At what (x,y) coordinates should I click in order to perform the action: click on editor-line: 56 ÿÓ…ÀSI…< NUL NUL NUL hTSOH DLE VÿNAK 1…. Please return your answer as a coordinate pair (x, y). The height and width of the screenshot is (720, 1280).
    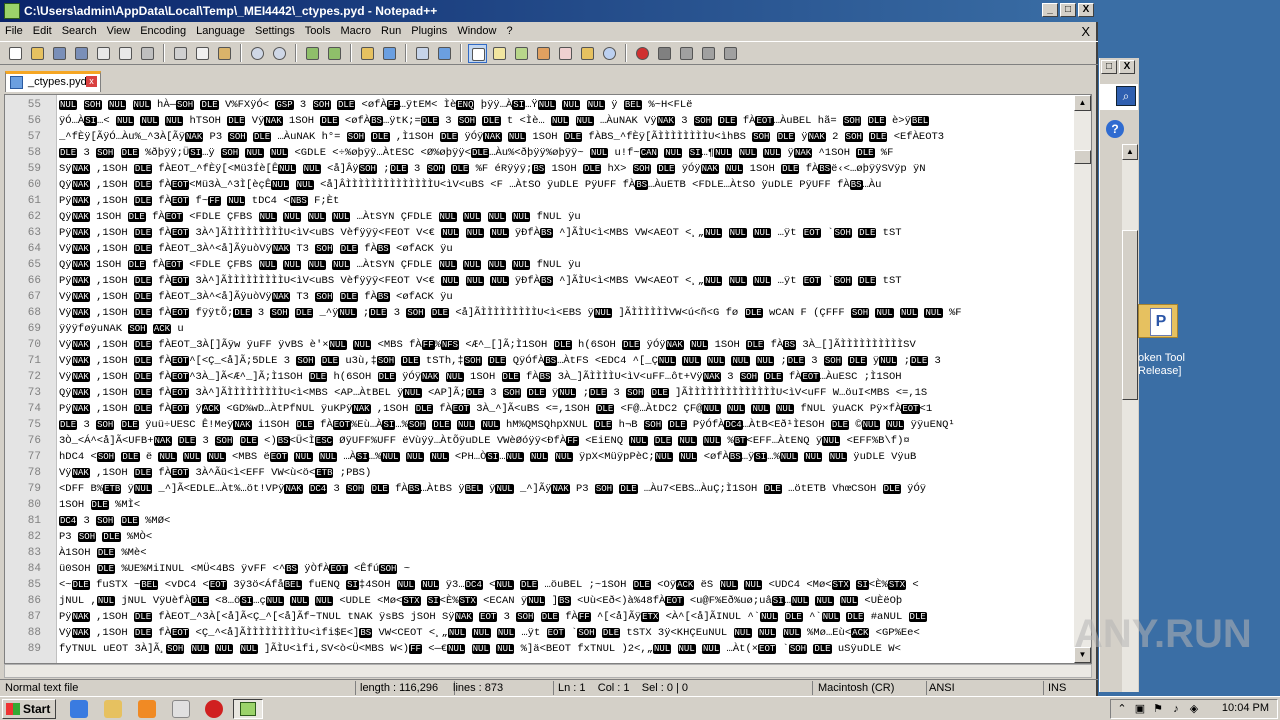
    Looking at the image, I should click on (539, 121).